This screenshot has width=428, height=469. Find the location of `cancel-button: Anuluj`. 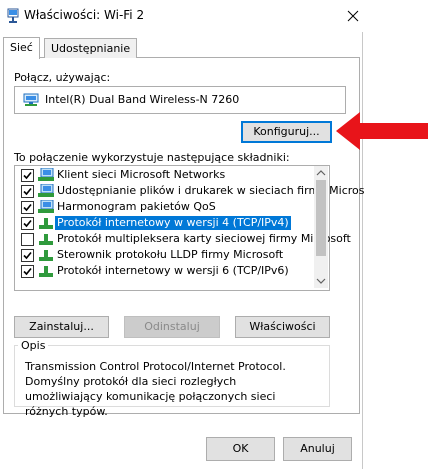

cancel-button: Anuluj is located at coordinates (317, 449).